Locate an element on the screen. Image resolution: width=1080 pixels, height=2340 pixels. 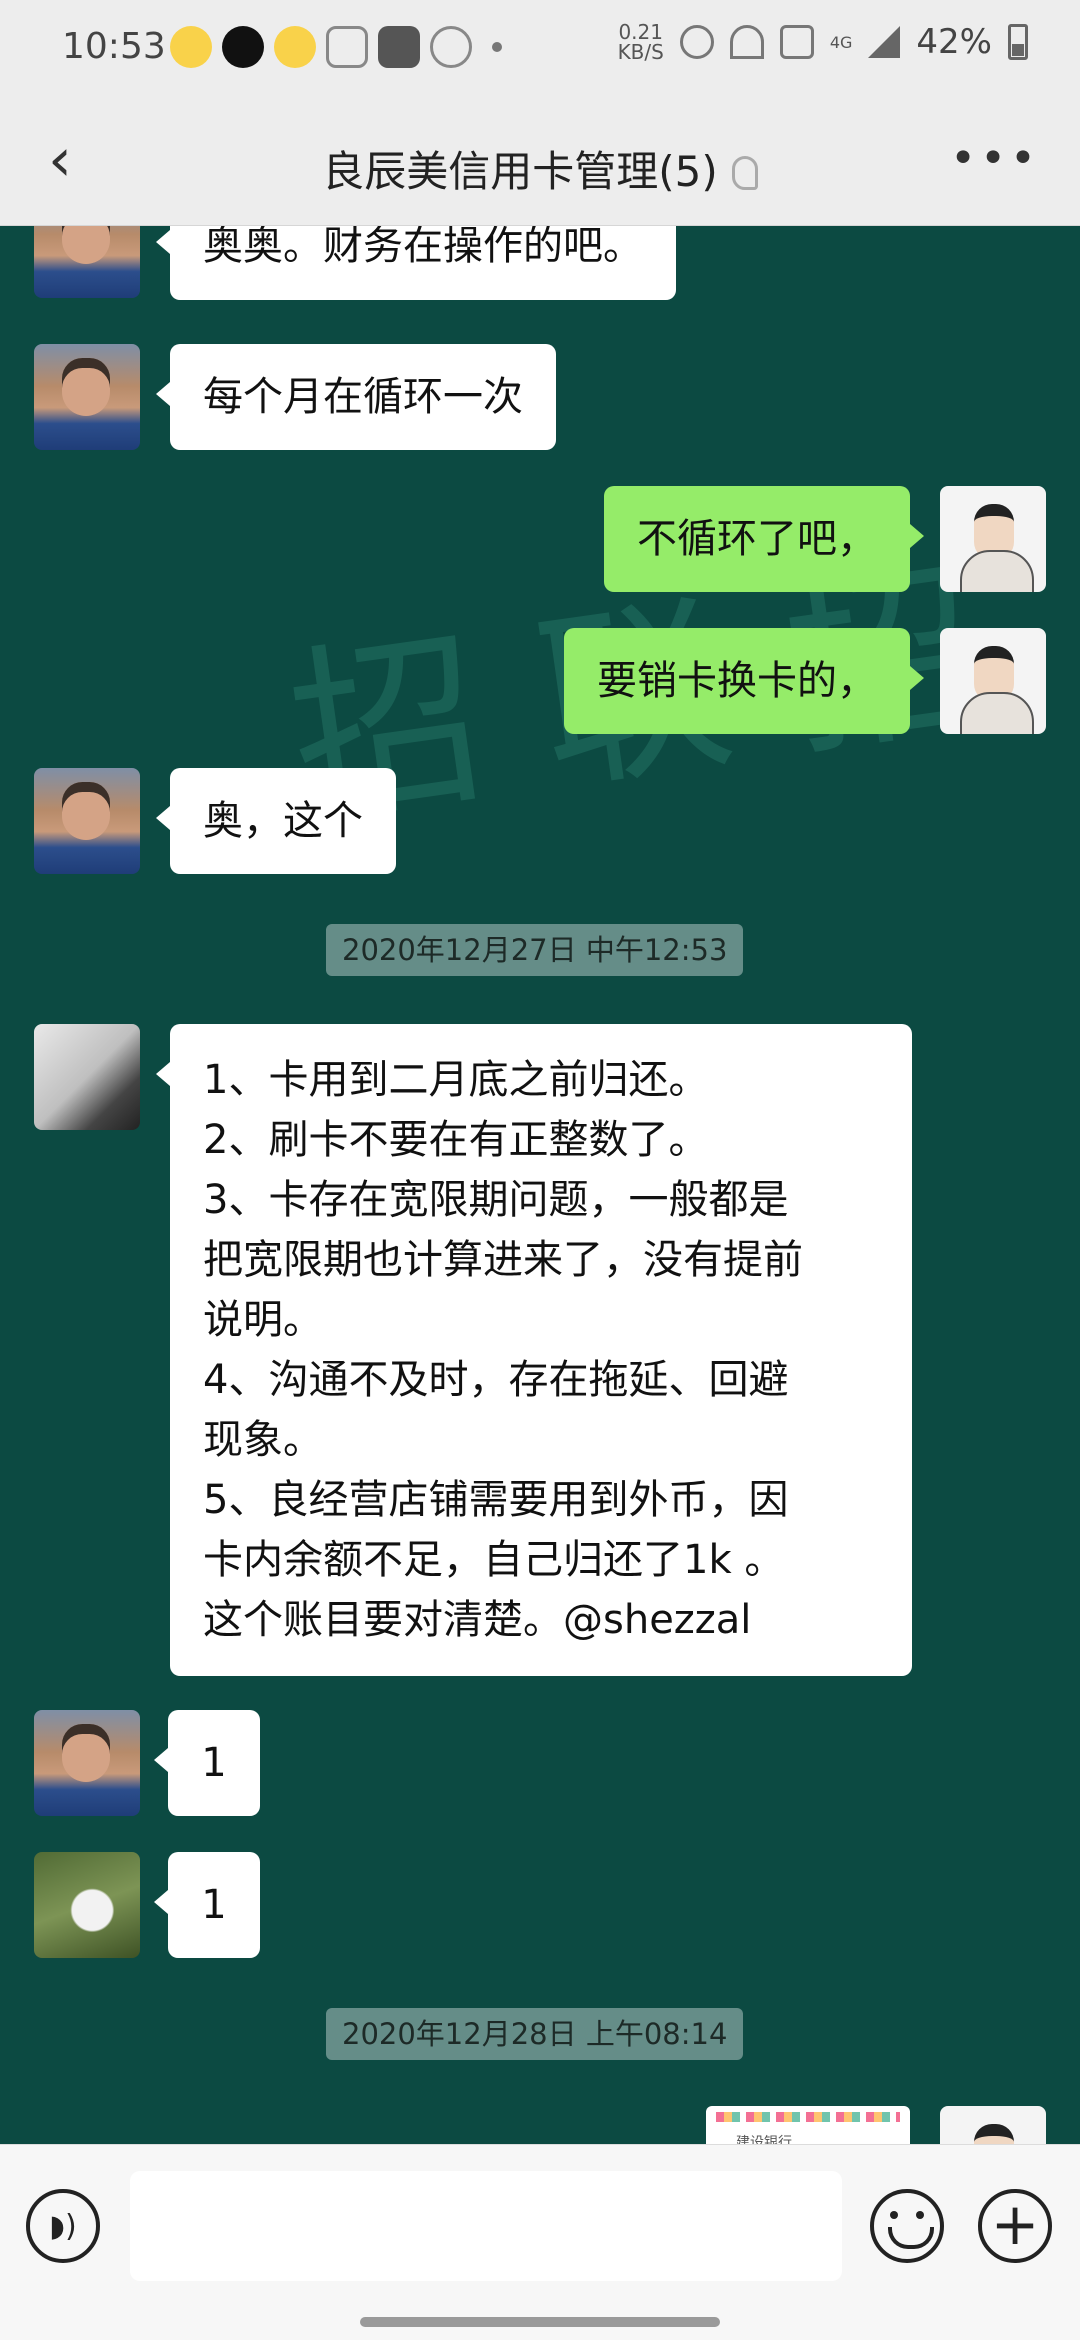
emoji-button is located at coordinates (907, 2226).